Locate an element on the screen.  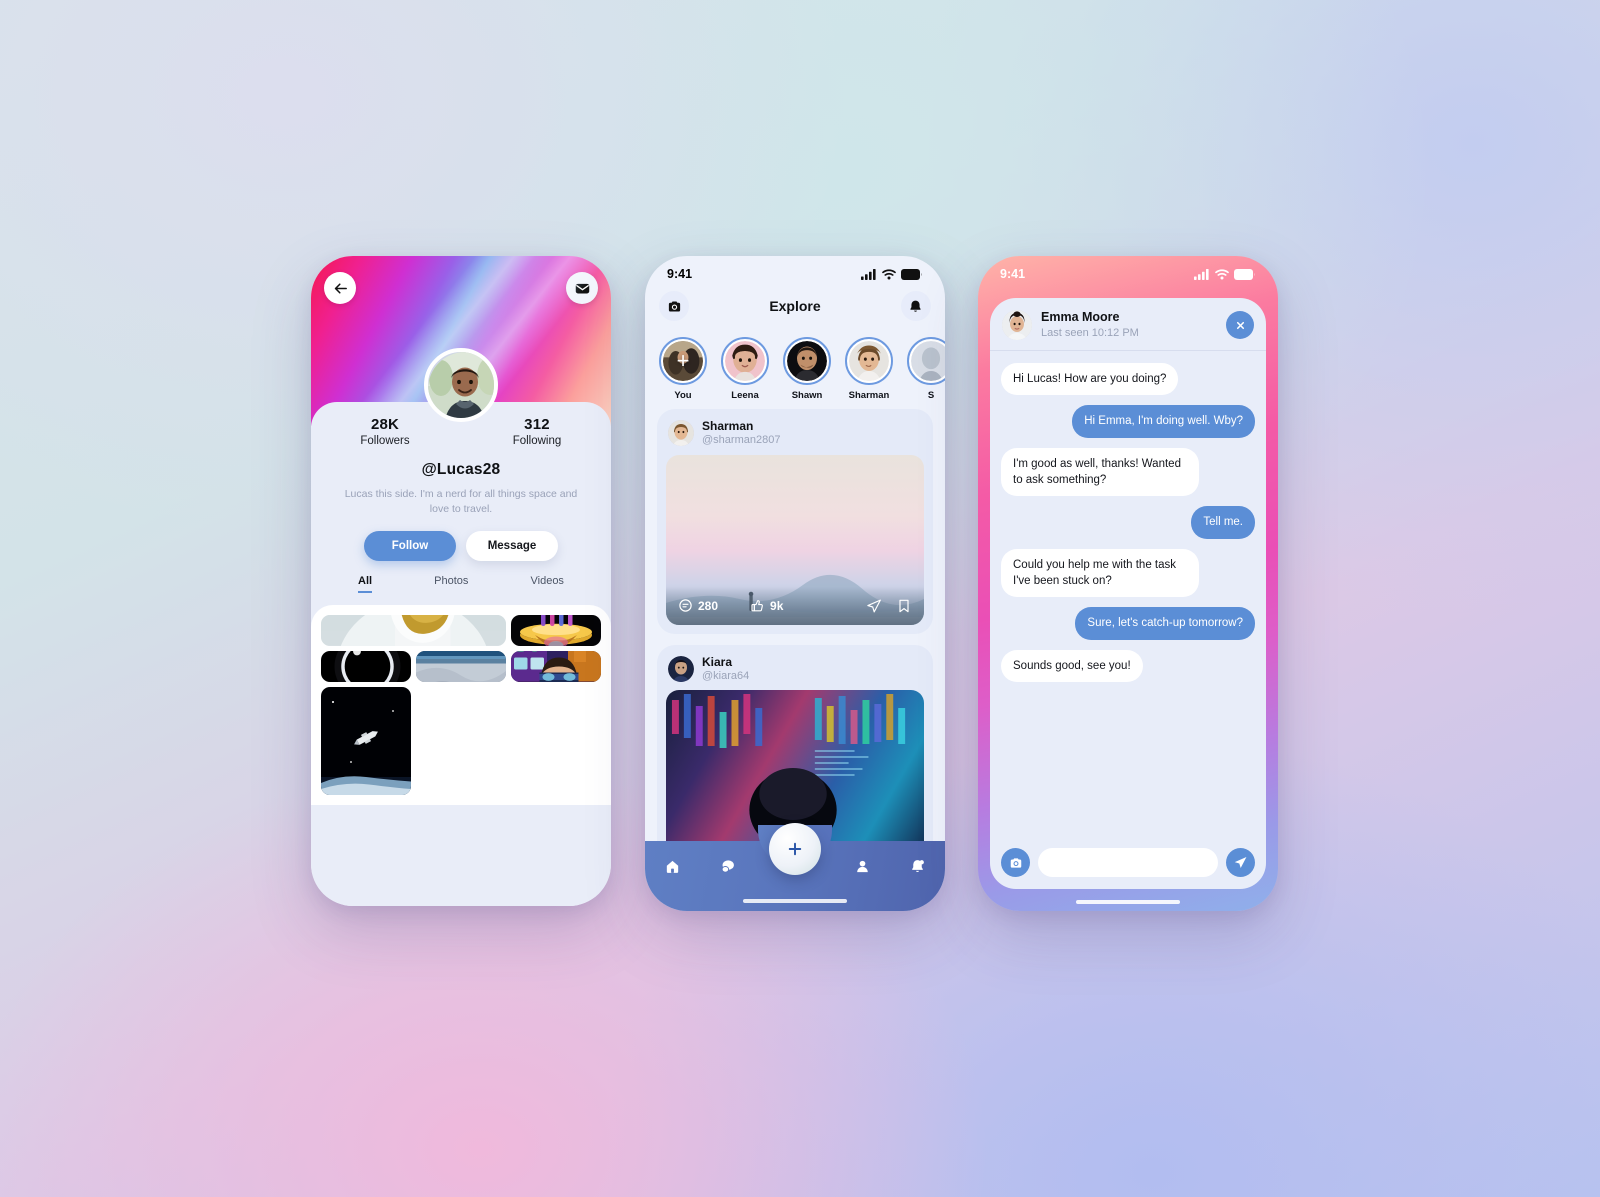
page-title: Explore is located at coordinates (795, 306).